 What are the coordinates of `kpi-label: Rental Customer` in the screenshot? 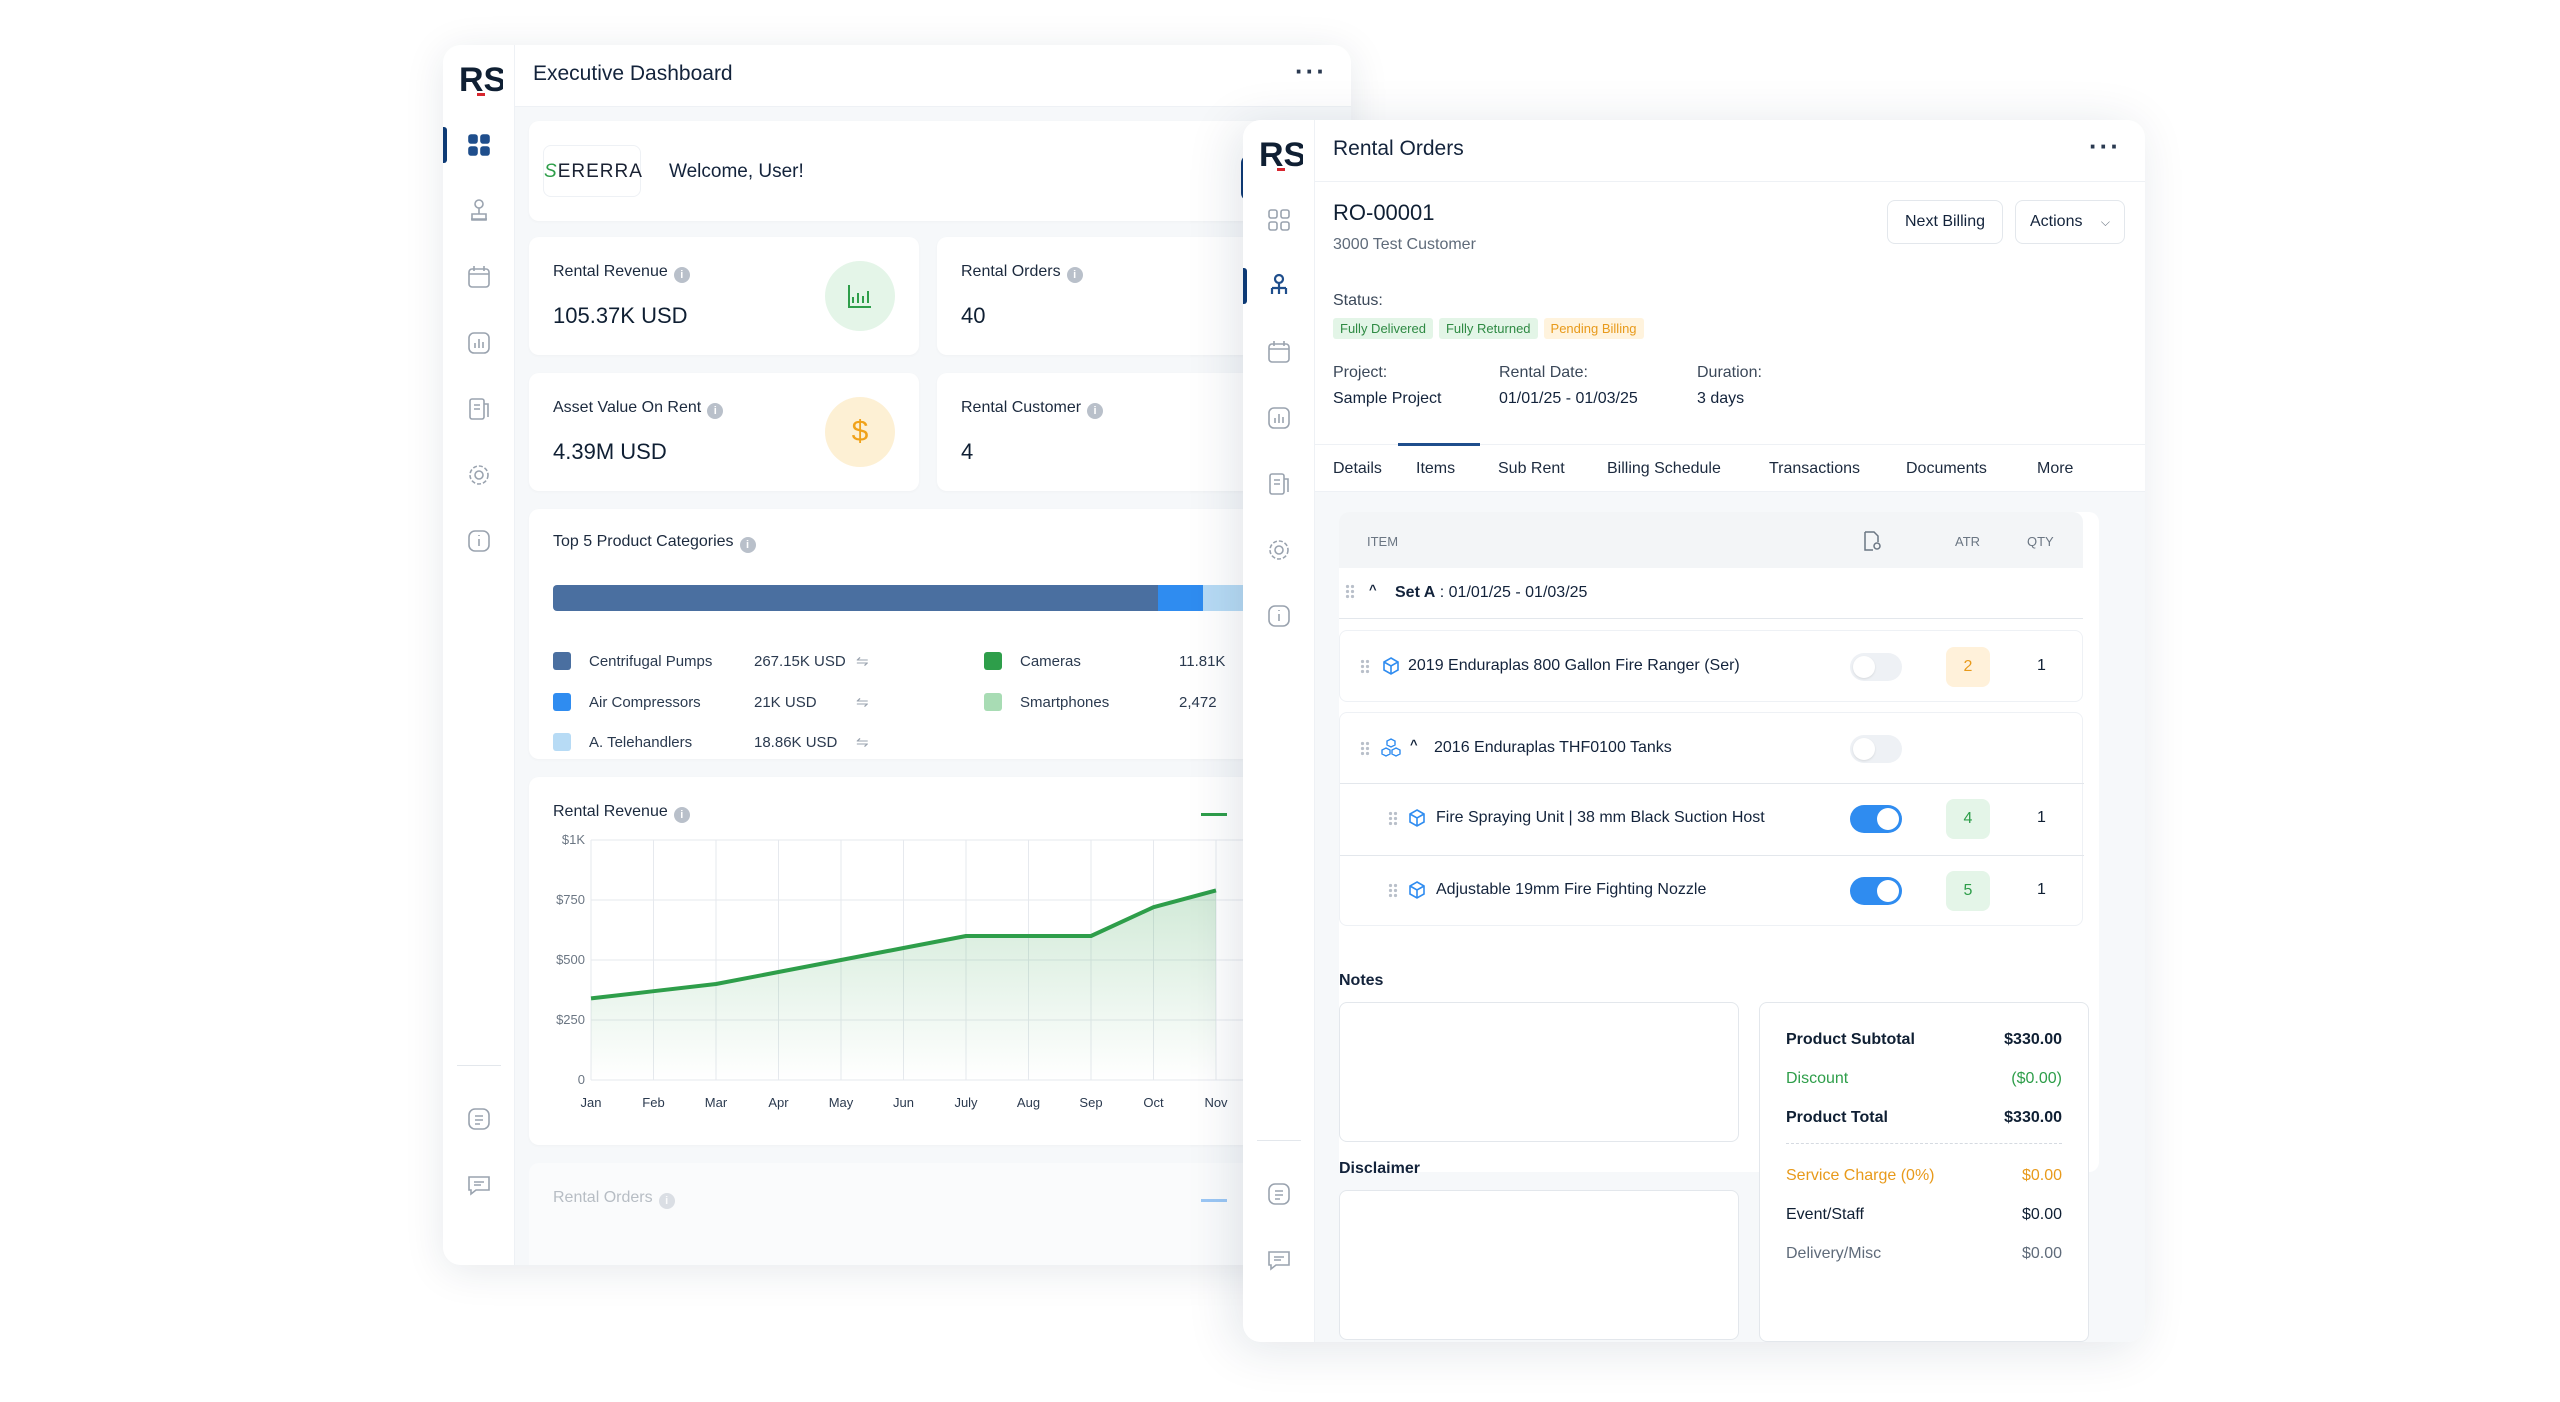 It's located at (1021, 407).